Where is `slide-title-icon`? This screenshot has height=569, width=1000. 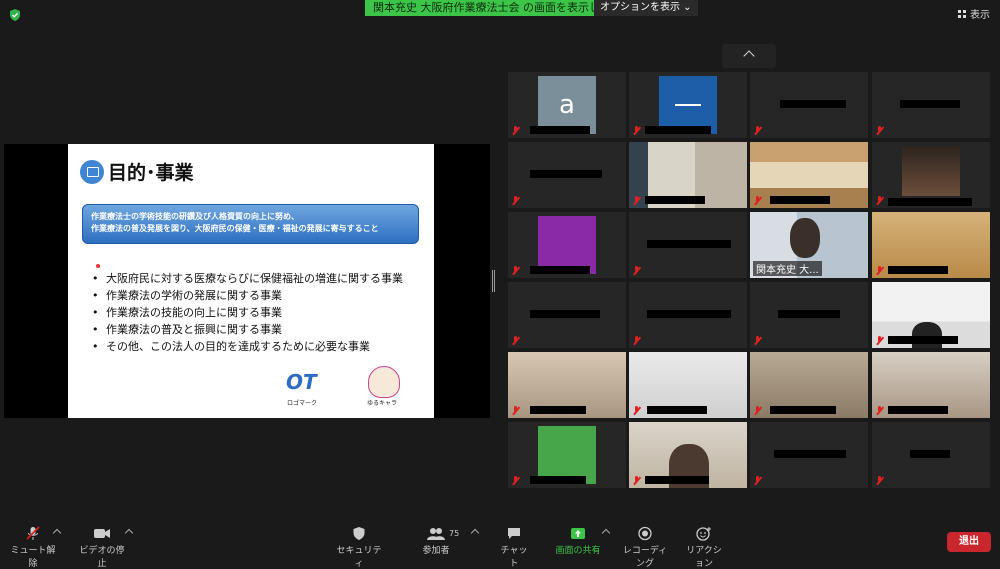 slide-title-icon is located at coordinates (92, 172).